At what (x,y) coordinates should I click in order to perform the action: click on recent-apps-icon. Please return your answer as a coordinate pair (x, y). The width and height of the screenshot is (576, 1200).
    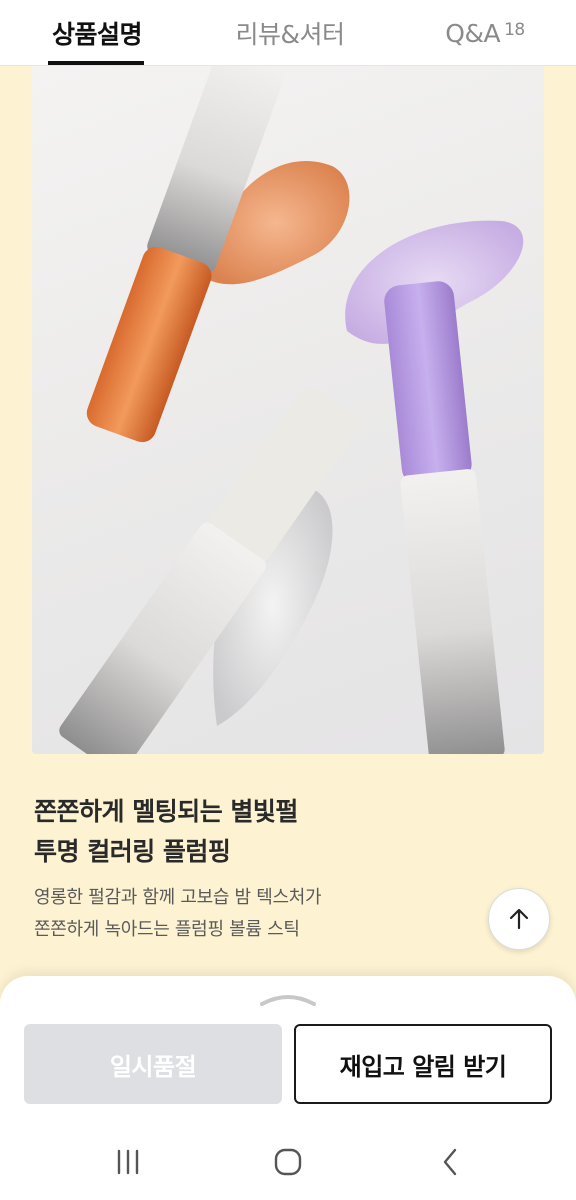
    Looking at the image, I should click on (128, 1162).